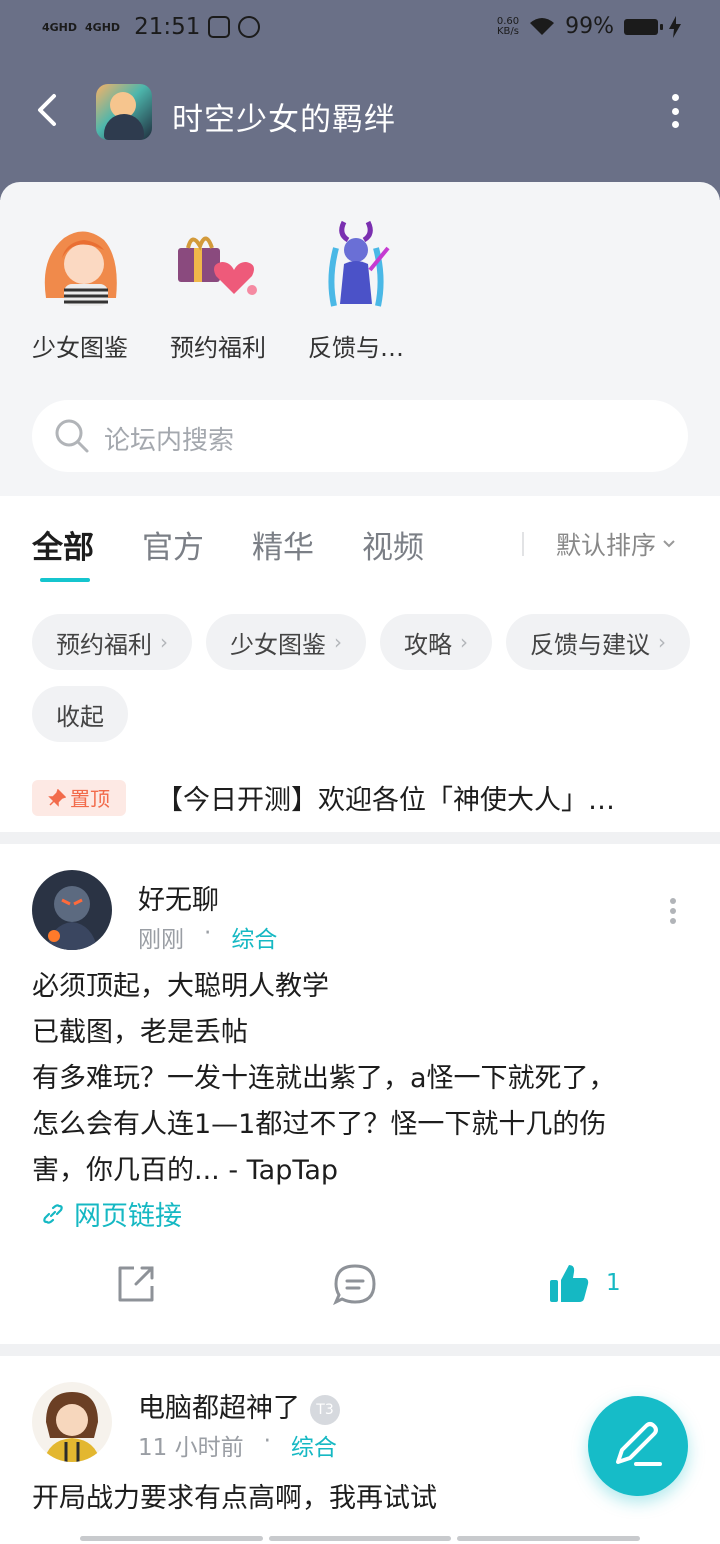 The image size is (720, 1544). I want to click on chip-feedback: 反馈与建议 ›, so click(598, 642).